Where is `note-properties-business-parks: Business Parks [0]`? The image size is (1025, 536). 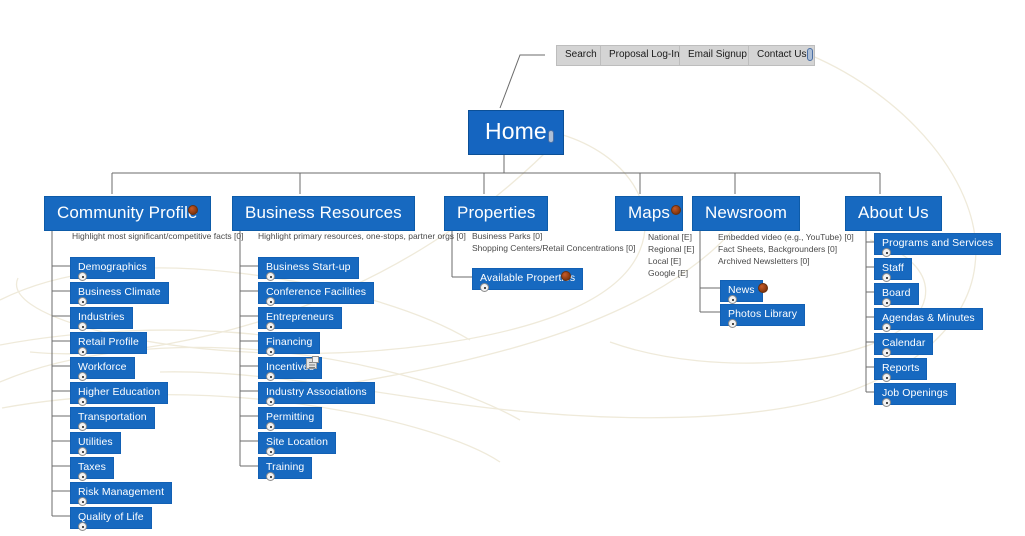 note-properties-business-parks: Business Parks [0] is located at coordinates (507, 236).